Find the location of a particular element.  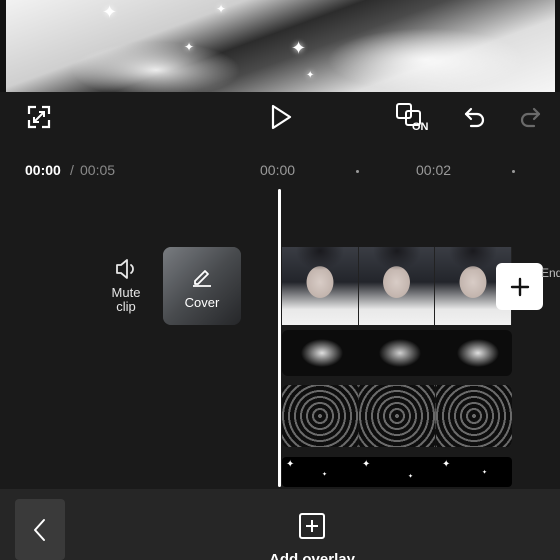

playhead is located at coordinates (279, 338).